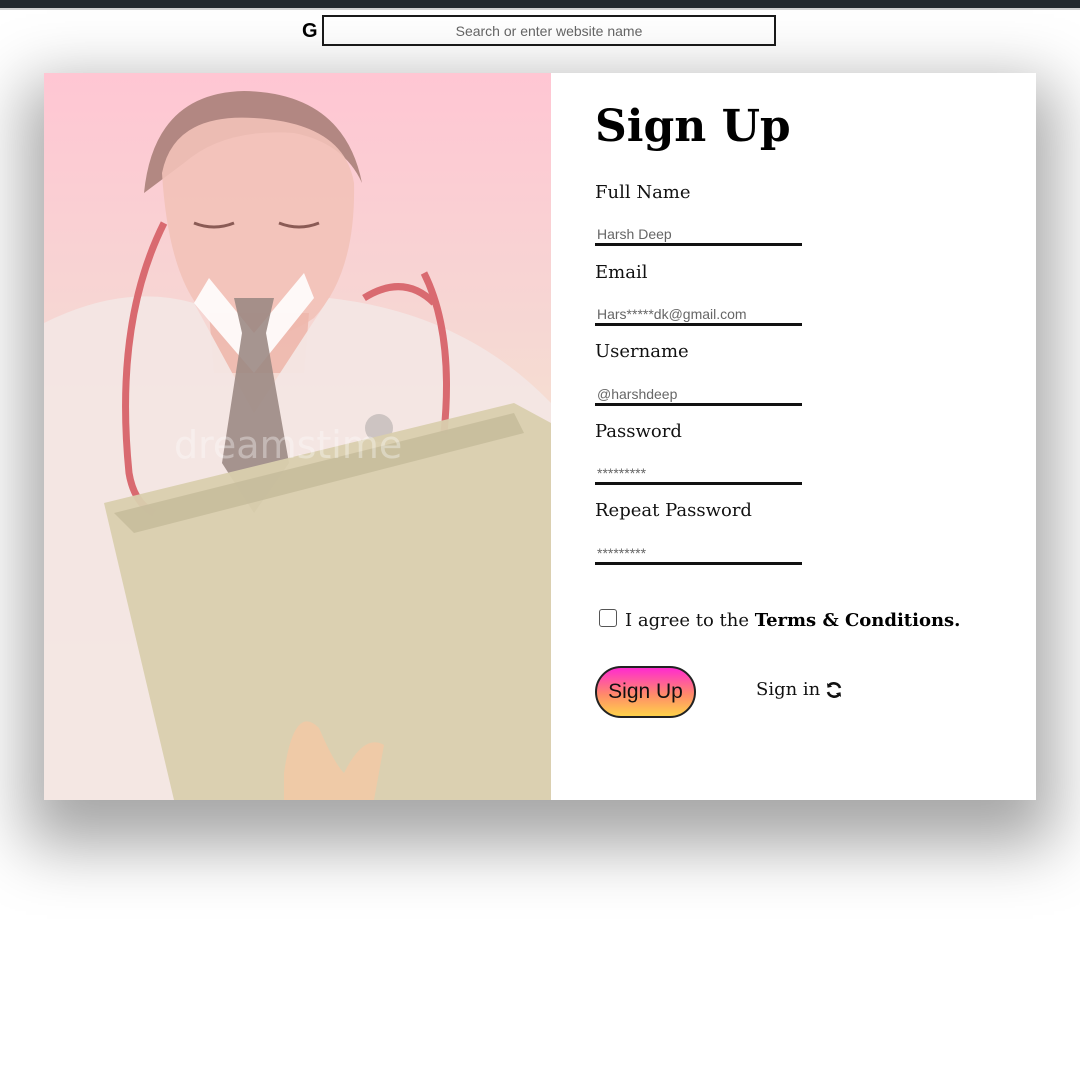  I want to click on full-name-field, so click(698, 233).